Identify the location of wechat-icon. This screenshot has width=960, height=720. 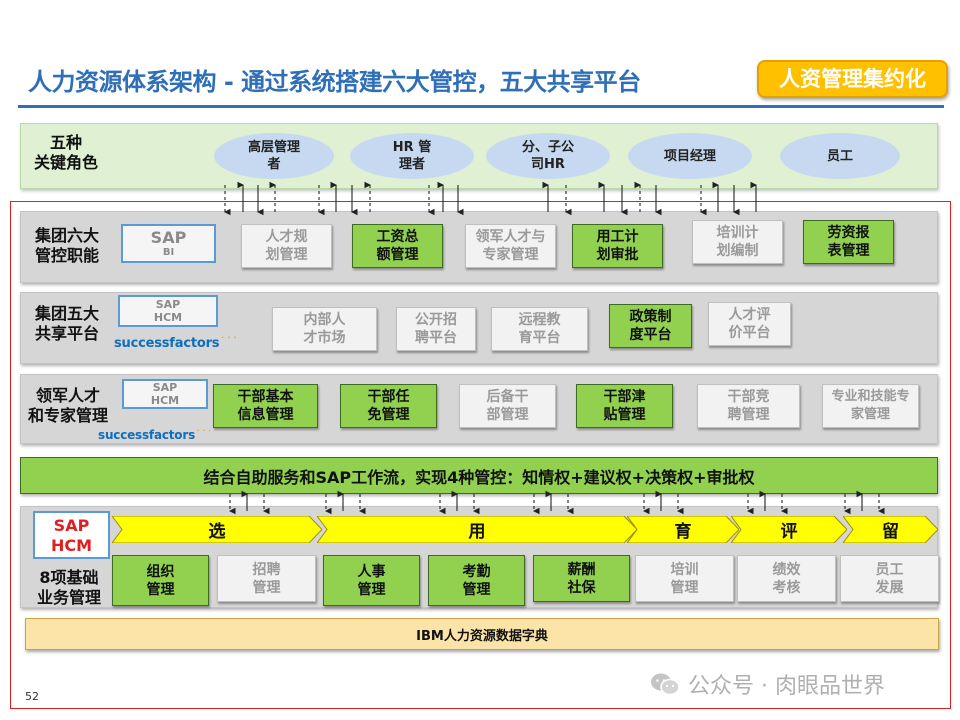
(665, 684).